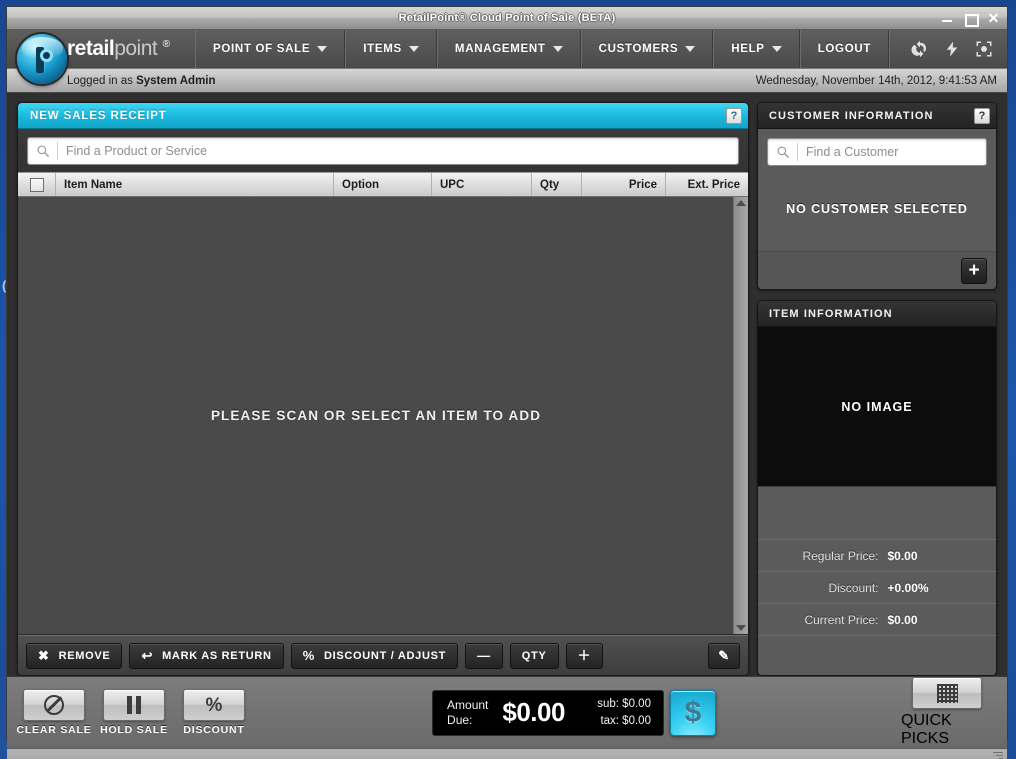 The image size is (1016, 759). What do you see at coordinates (262, 49) in the screenshot?
I see `menu-label: POINT OF SALE` at bounding box center [262, 49].